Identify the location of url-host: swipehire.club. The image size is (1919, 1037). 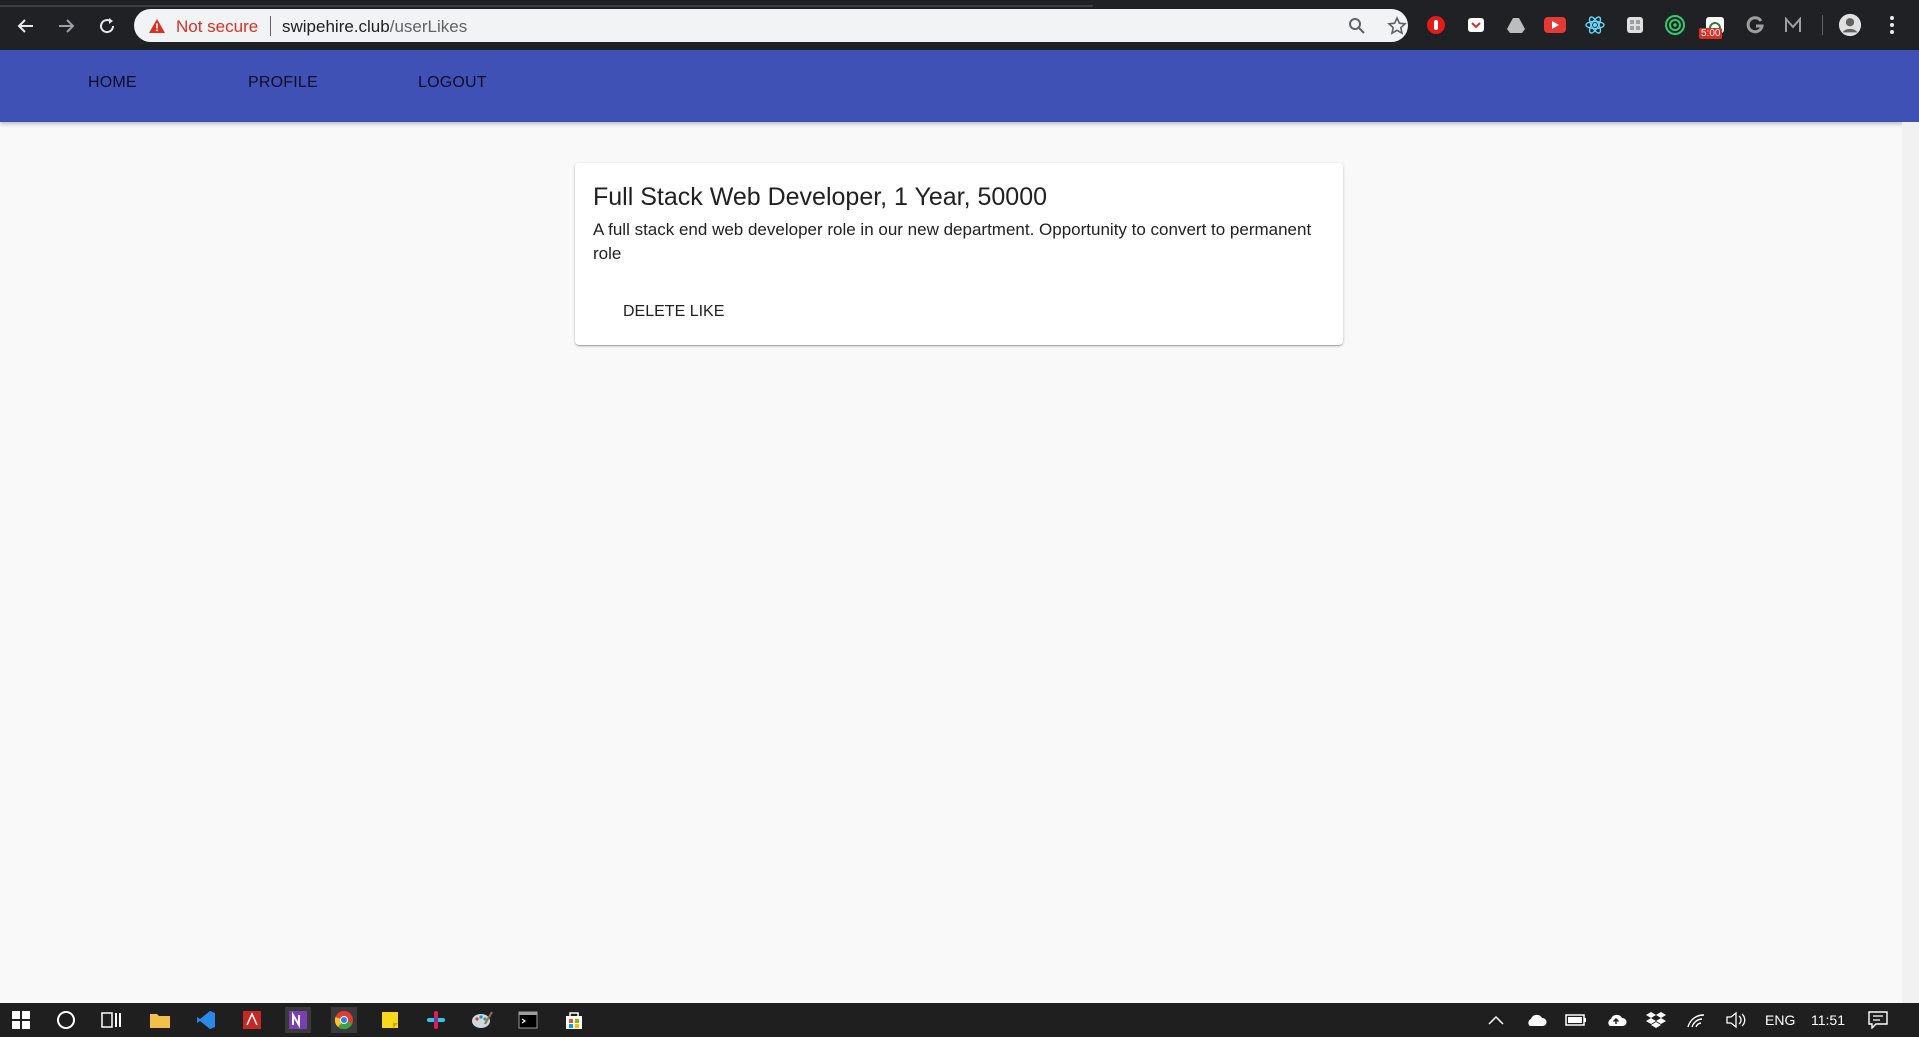
(336, 26).